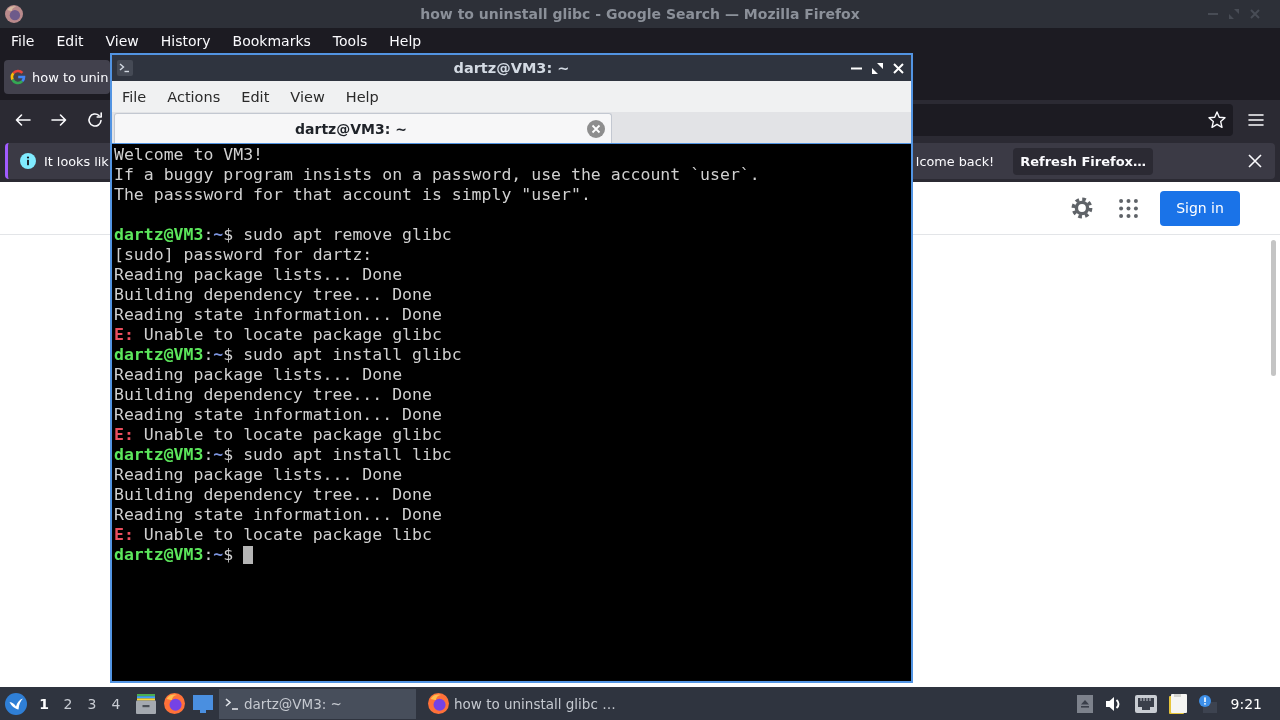 This screenshot has height=720, width=1280. What do you see at coordinates (352, 195) in the screenshot?
I see `output-line: The passsword for that account is simply "user".` at bounding box center [352, 195].